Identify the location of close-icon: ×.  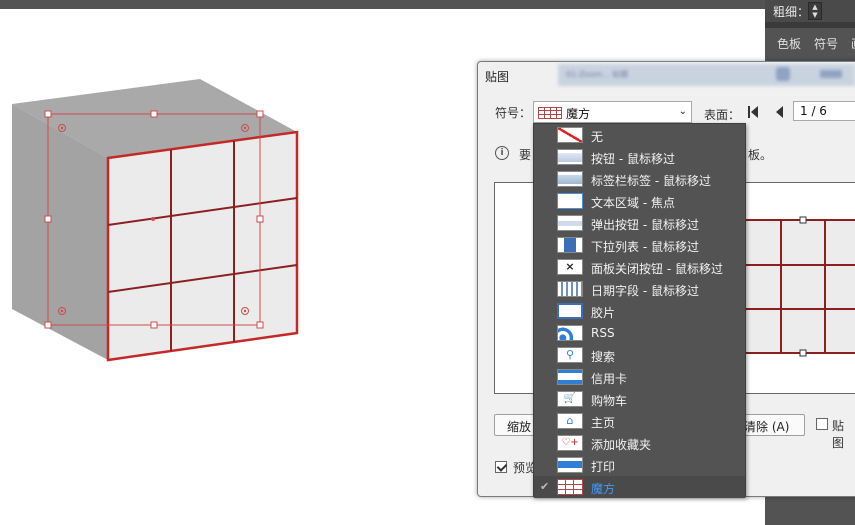
(570, 267).